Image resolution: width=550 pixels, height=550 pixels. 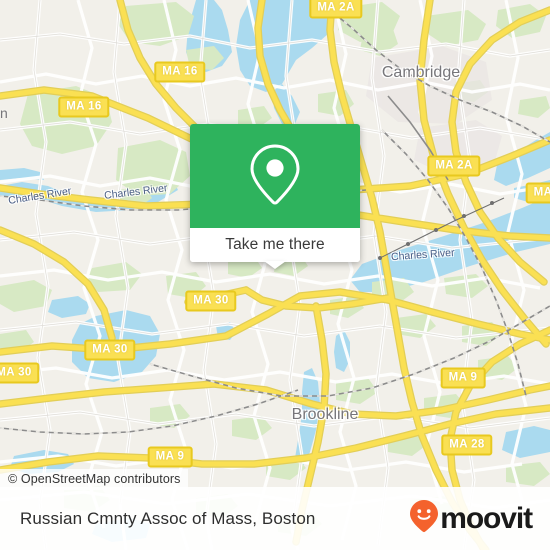 I want to click on map-pin-icon, so click(x=275, y=176).